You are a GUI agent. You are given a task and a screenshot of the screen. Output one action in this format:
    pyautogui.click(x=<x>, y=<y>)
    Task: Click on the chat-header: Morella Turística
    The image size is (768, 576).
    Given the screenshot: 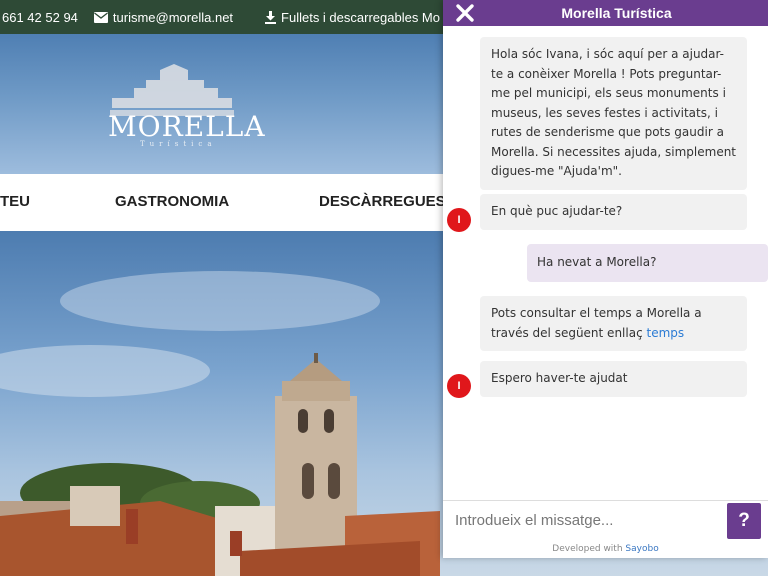 What is the action you would take?
    pyautogui.click(x=605, y=13)
    